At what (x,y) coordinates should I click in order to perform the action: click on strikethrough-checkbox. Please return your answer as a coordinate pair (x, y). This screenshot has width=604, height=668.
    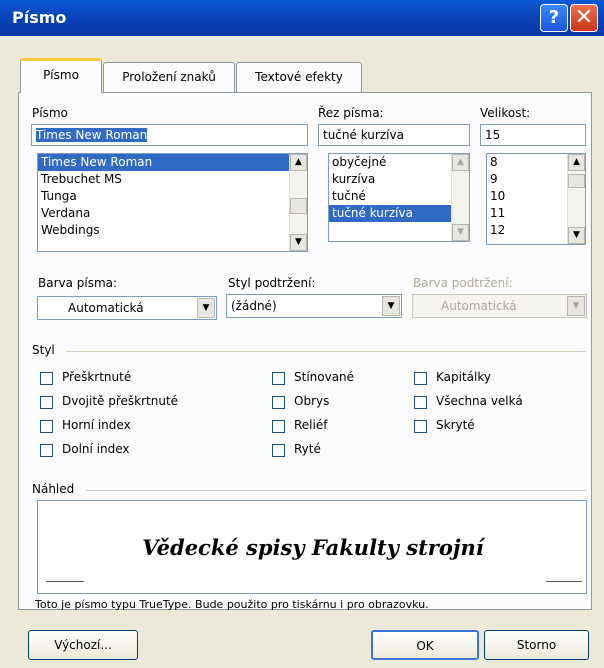
    Looking at the image, I should click on (46, 378).